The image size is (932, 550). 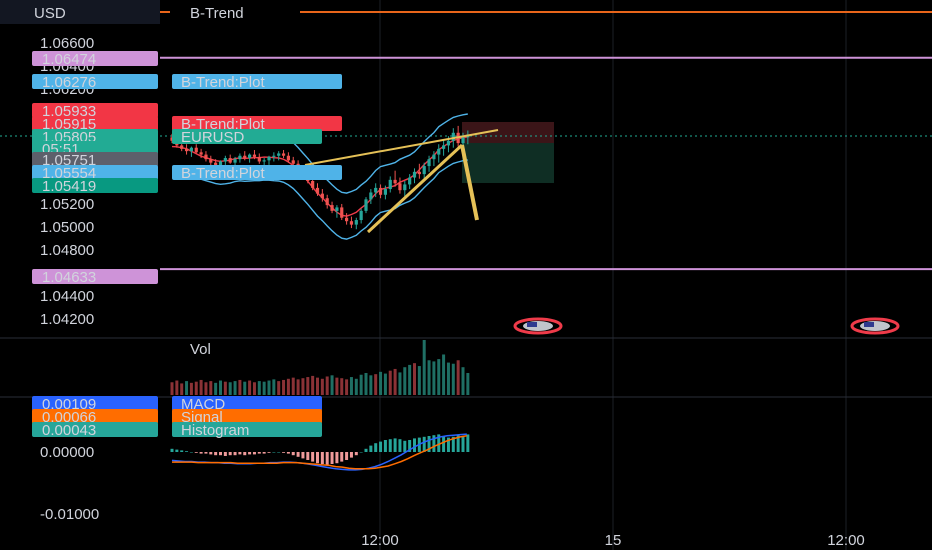 I want to click on volume-label: Vol, so click(x=200, y=349).